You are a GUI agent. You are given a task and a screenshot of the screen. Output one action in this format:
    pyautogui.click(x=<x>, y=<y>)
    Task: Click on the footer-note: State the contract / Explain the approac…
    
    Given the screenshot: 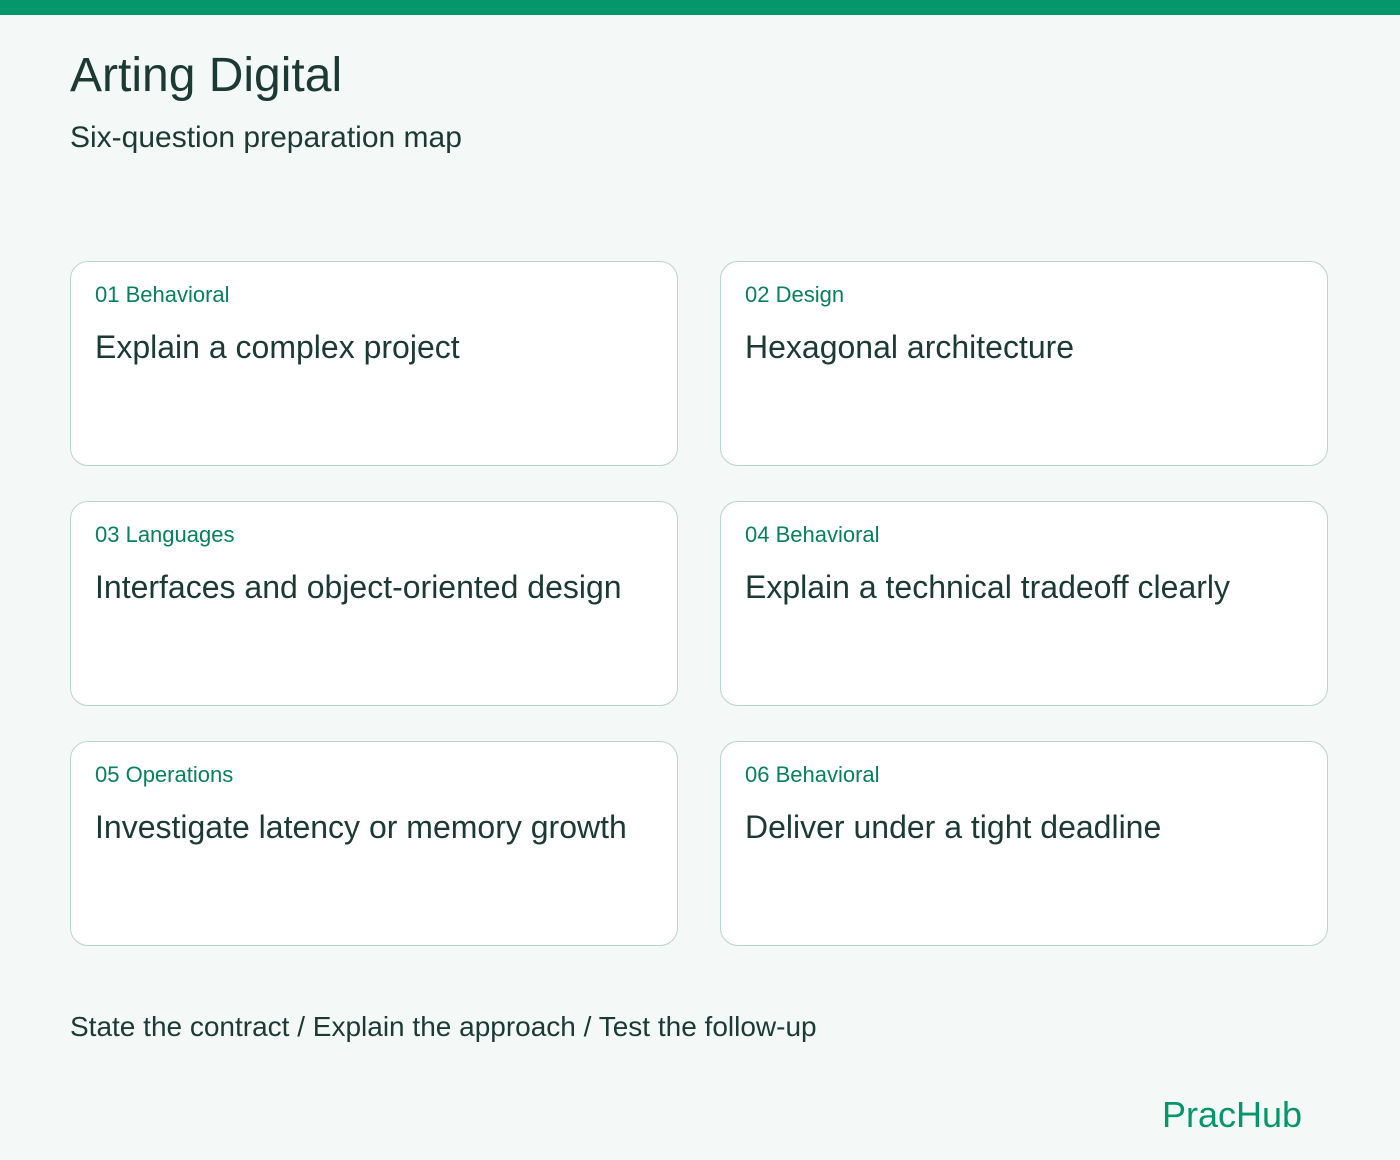 What is the action you would take?
    pyautogui.click(x=443, y=1026)
    